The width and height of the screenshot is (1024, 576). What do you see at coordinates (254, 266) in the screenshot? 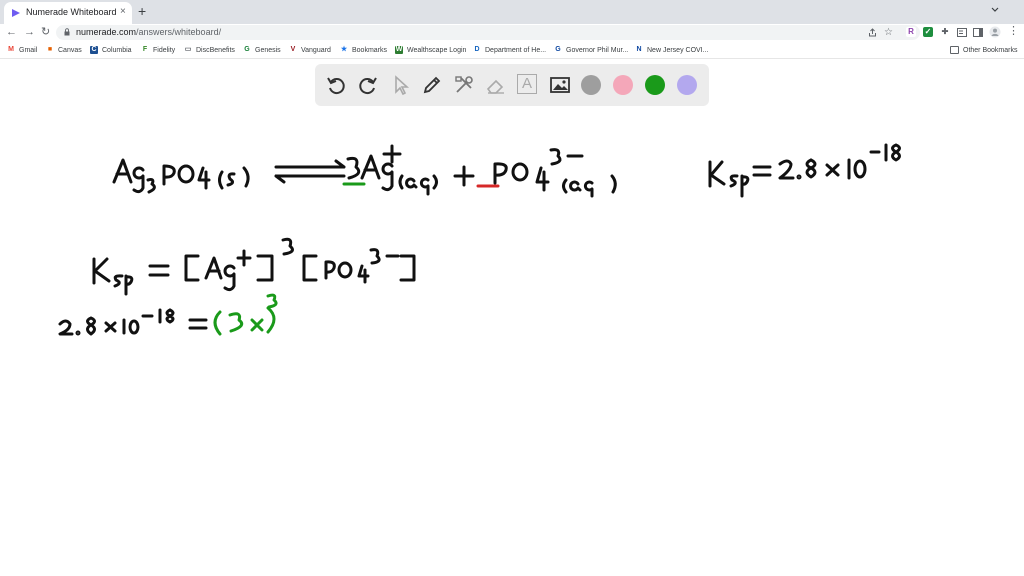
I see `ksp-expression` at bounding box center [254, 266].